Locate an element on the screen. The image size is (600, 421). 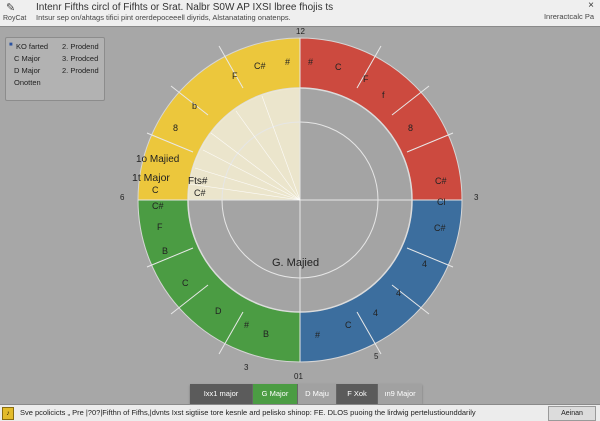
legend-checkbox-icon: ■ is located at coordinates (11, 45).